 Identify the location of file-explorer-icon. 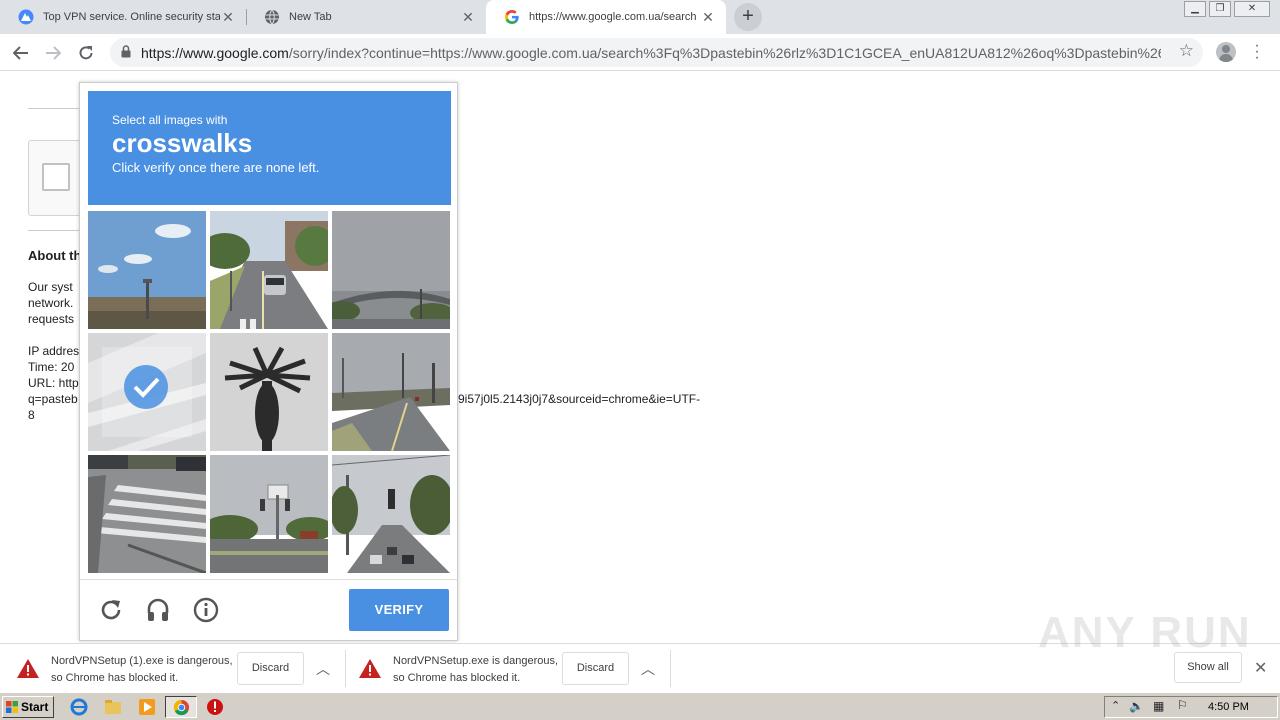
(113, 707).